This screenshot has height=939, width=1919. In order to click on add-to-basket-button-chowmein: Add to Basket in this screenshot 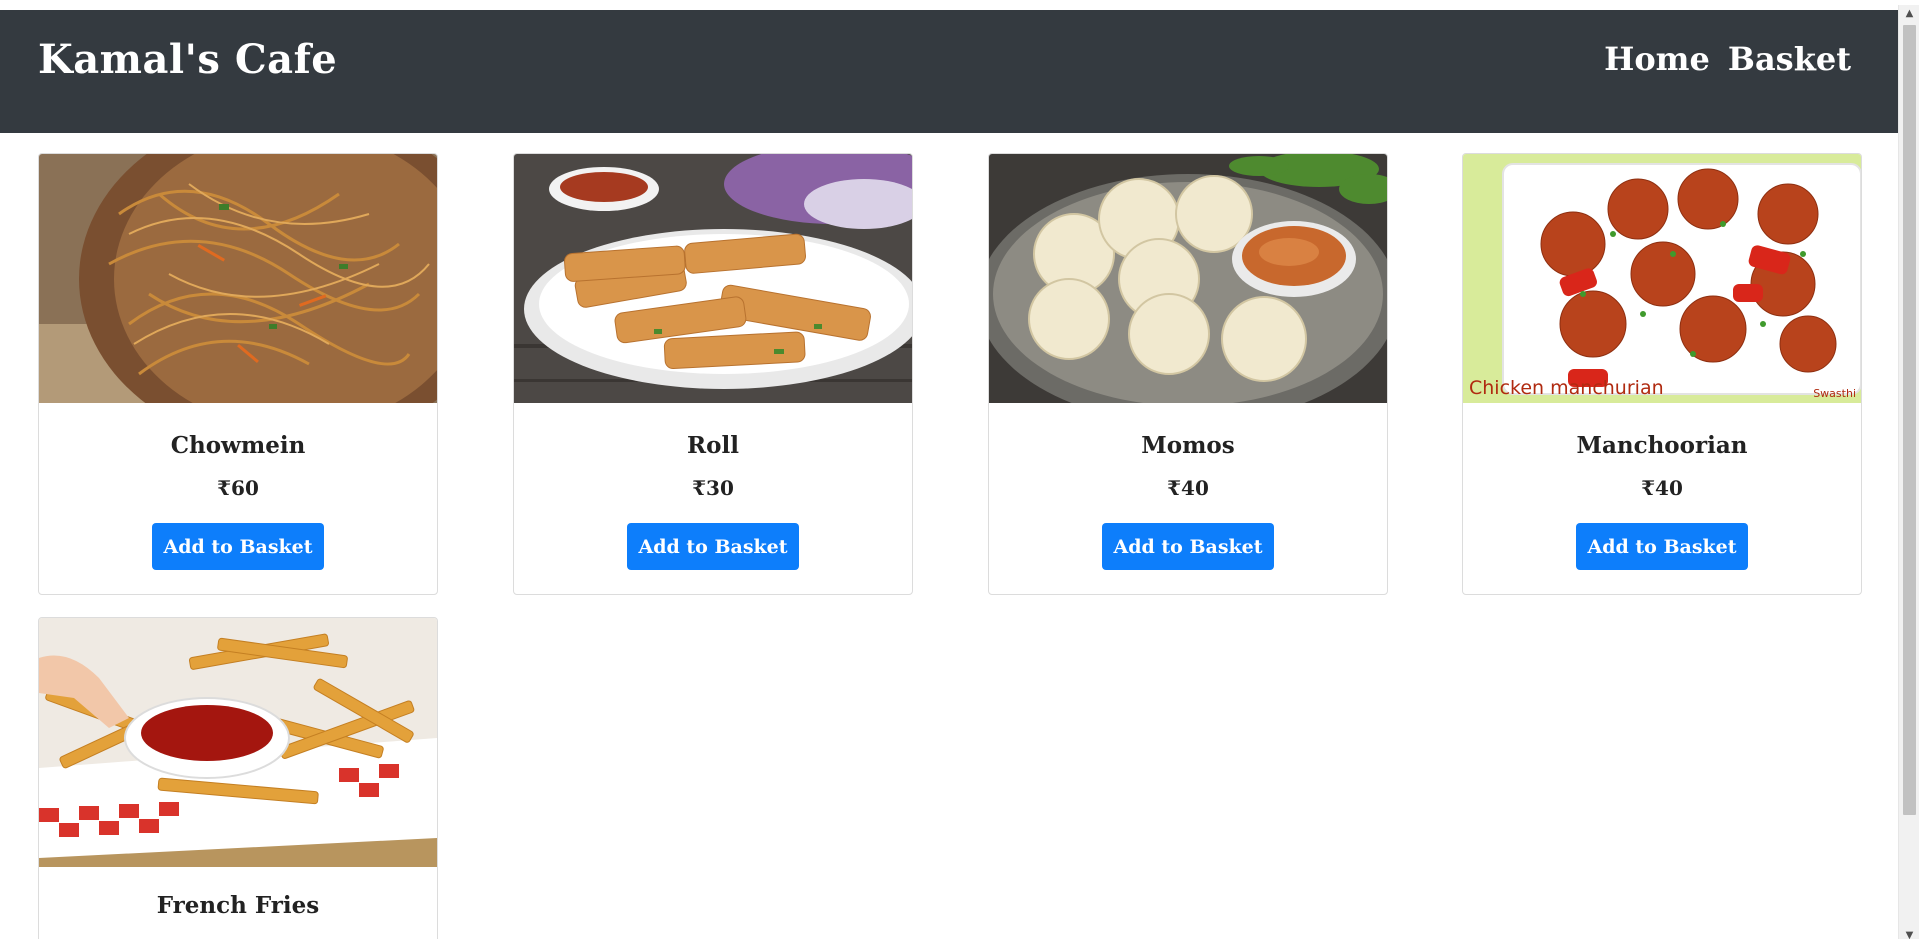, I will do `click(238, 546)`.